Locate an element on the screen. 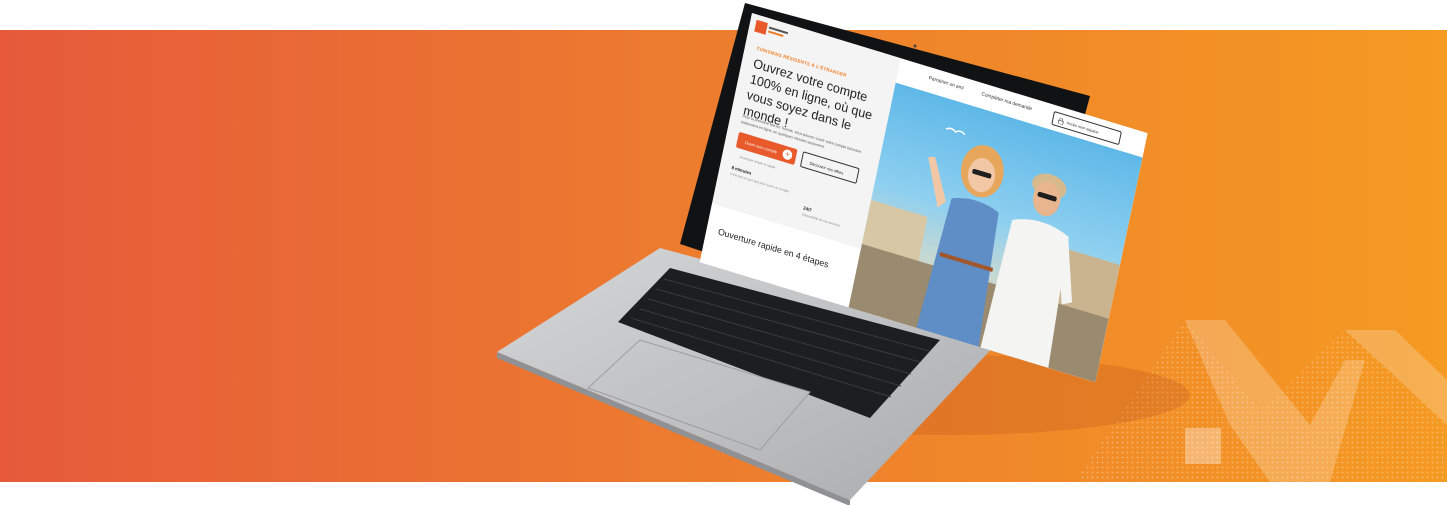 The height and width of the screenshot is (505, 1447). plus-icon: + is located at coordinates (787, 155).